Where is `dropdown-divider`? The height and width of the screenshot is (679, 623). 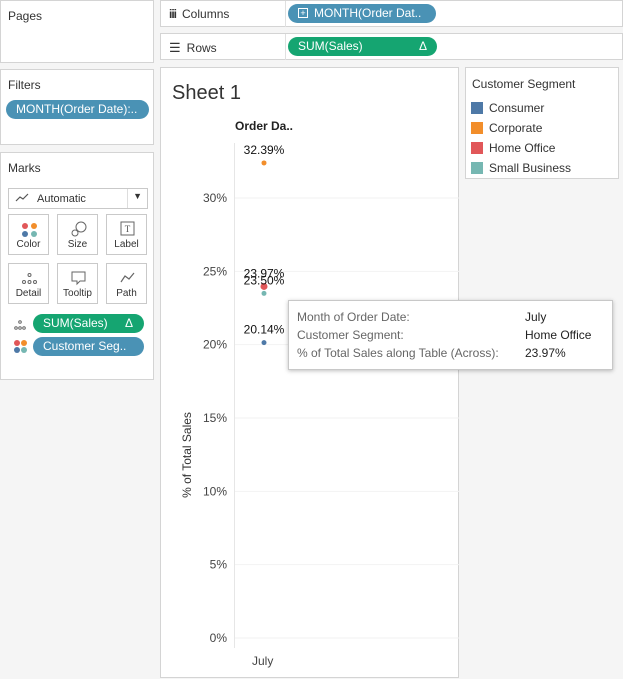
dropdown-divider is located at coordinates (127, 198).